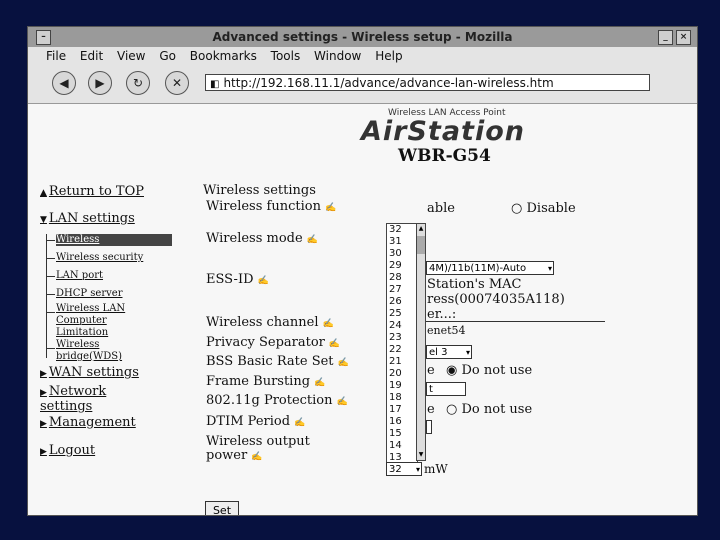 This screenshot has width=720, height=540. Describe the element at coordinates (223, 56) in the screenshot. I see `menu-bookmarks: Bookmarks` at that location.